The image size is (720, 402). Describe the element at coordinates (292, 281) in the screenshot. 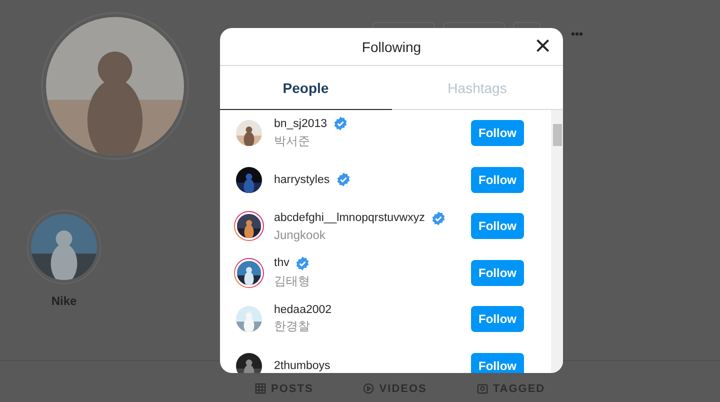

I see `full-name: 김태형` at that location.